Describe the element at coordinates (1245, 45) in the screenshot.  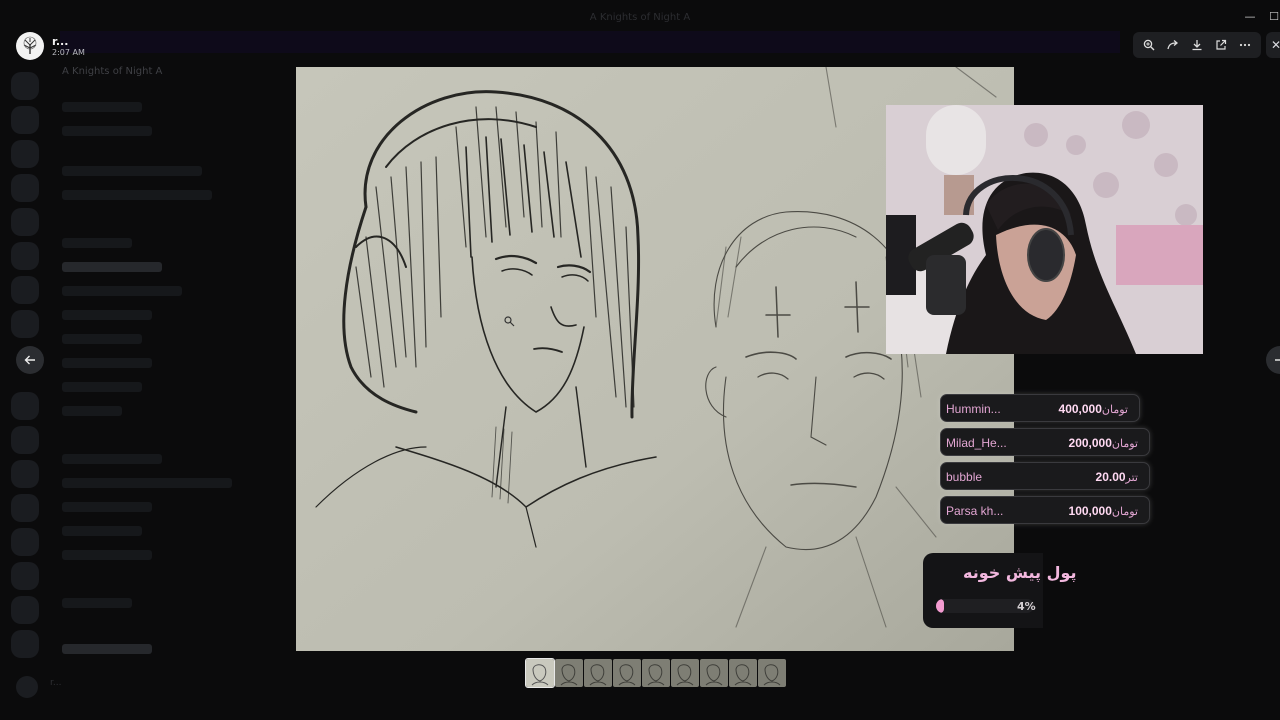
I see `more-icon` at that location.